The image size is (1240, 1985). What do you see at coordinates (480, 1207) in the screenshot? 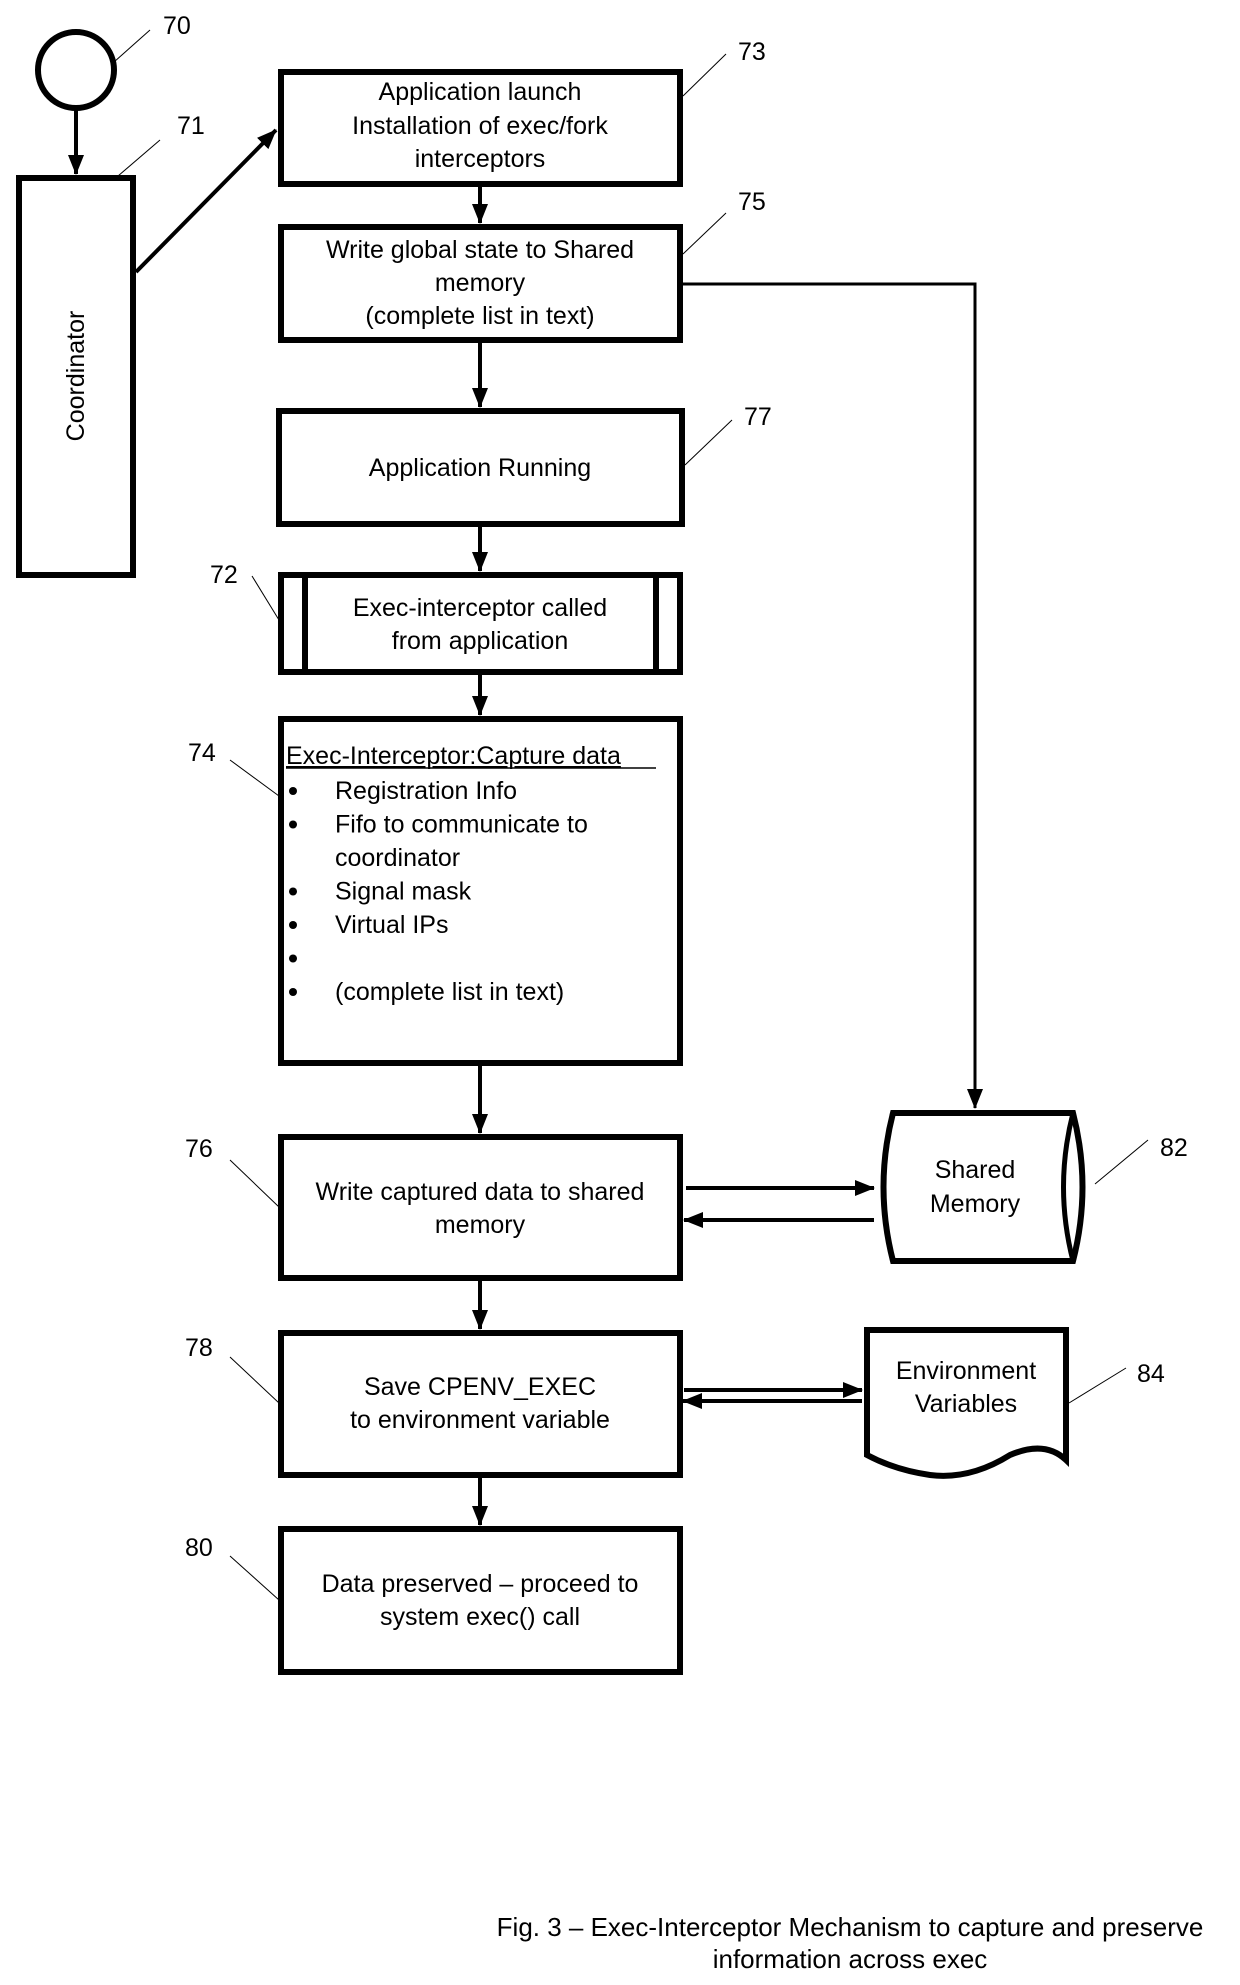
I see `step-write-captured-box` at bounding box center [480, 1207].